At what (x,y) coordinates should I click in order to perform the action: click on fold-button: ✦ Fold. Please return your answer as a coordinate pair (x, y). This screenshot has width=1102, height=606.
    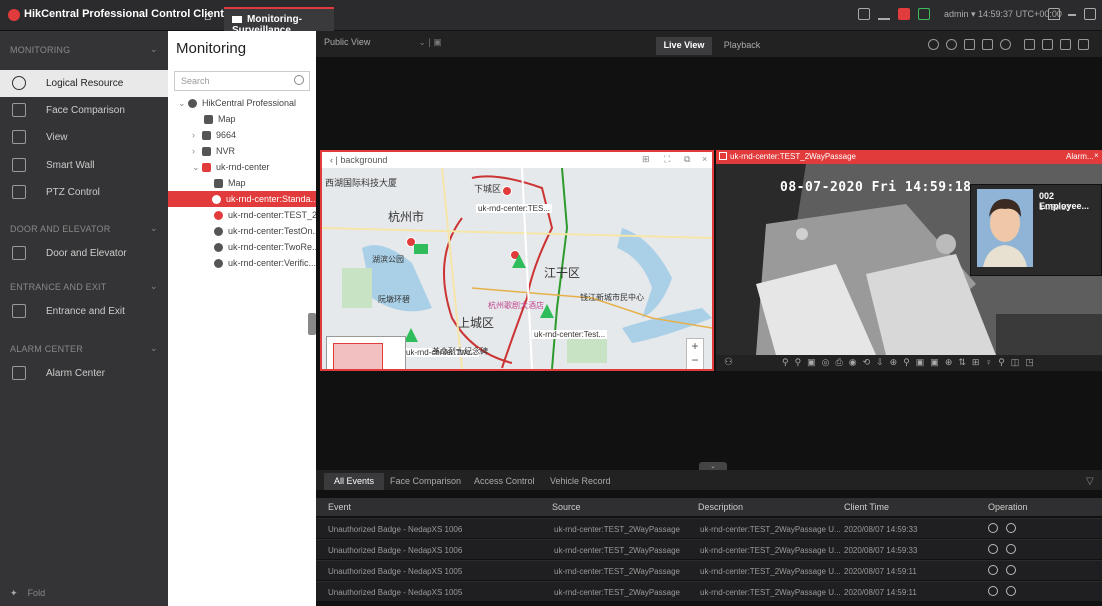
    Looking at the image, I should click on (27, 593).